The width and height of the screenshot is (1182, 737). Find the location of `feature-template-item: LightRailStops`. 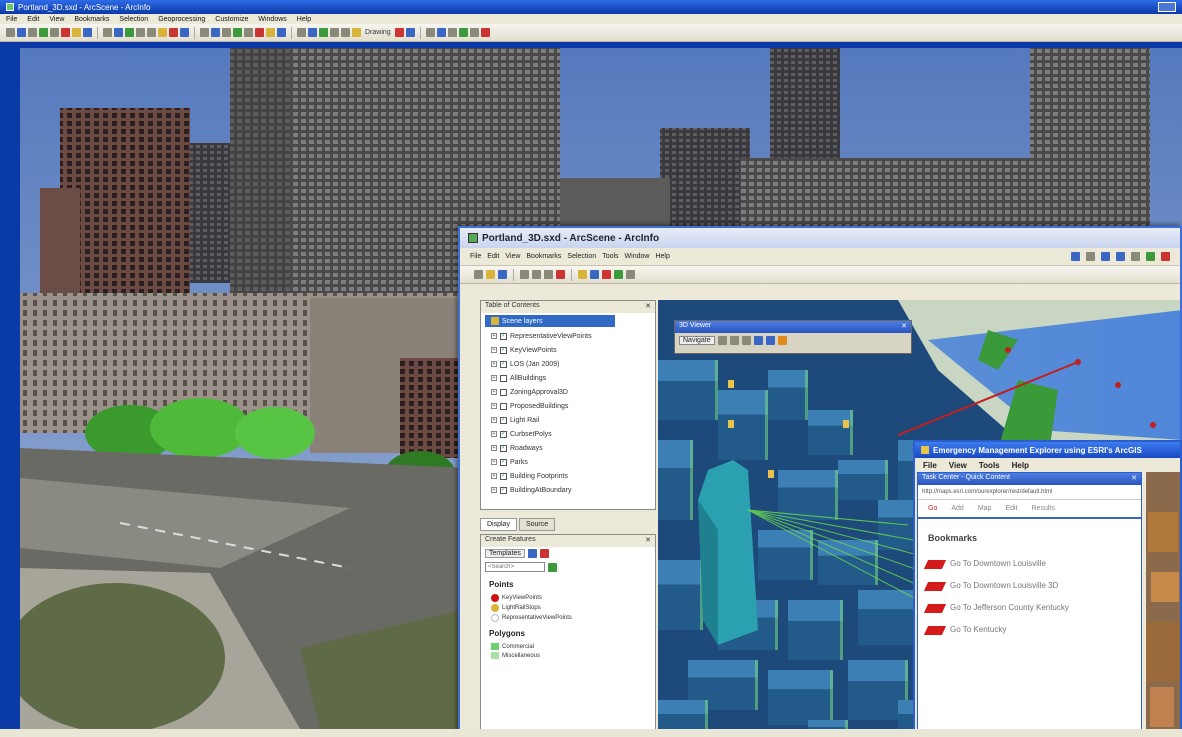

feature-template-item: LightRailStops is located at coordinates (568, 608).